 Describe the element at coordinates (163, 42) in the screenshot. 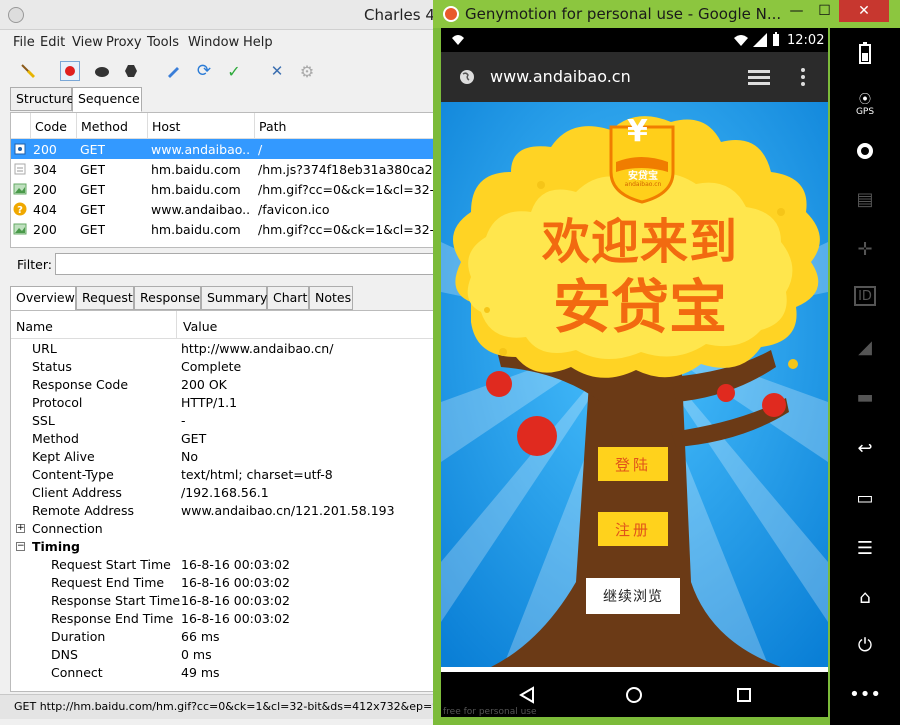

I see `menu-tools: Tools` at that location.